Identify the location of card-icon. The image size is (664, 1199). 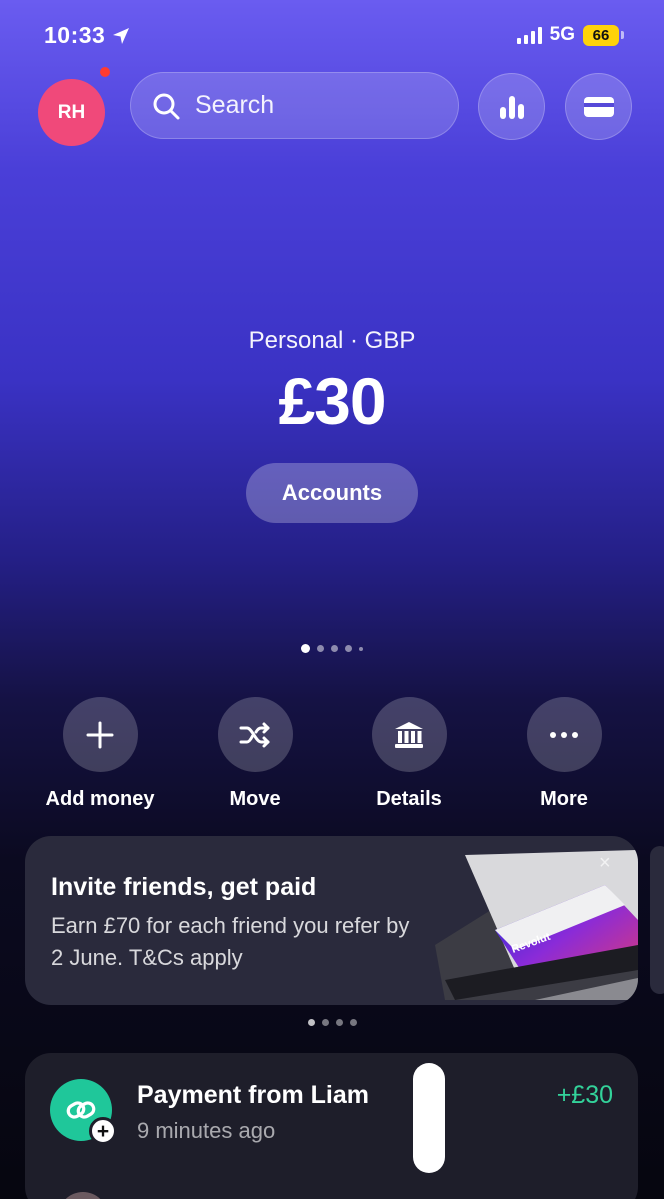
(598, 106).